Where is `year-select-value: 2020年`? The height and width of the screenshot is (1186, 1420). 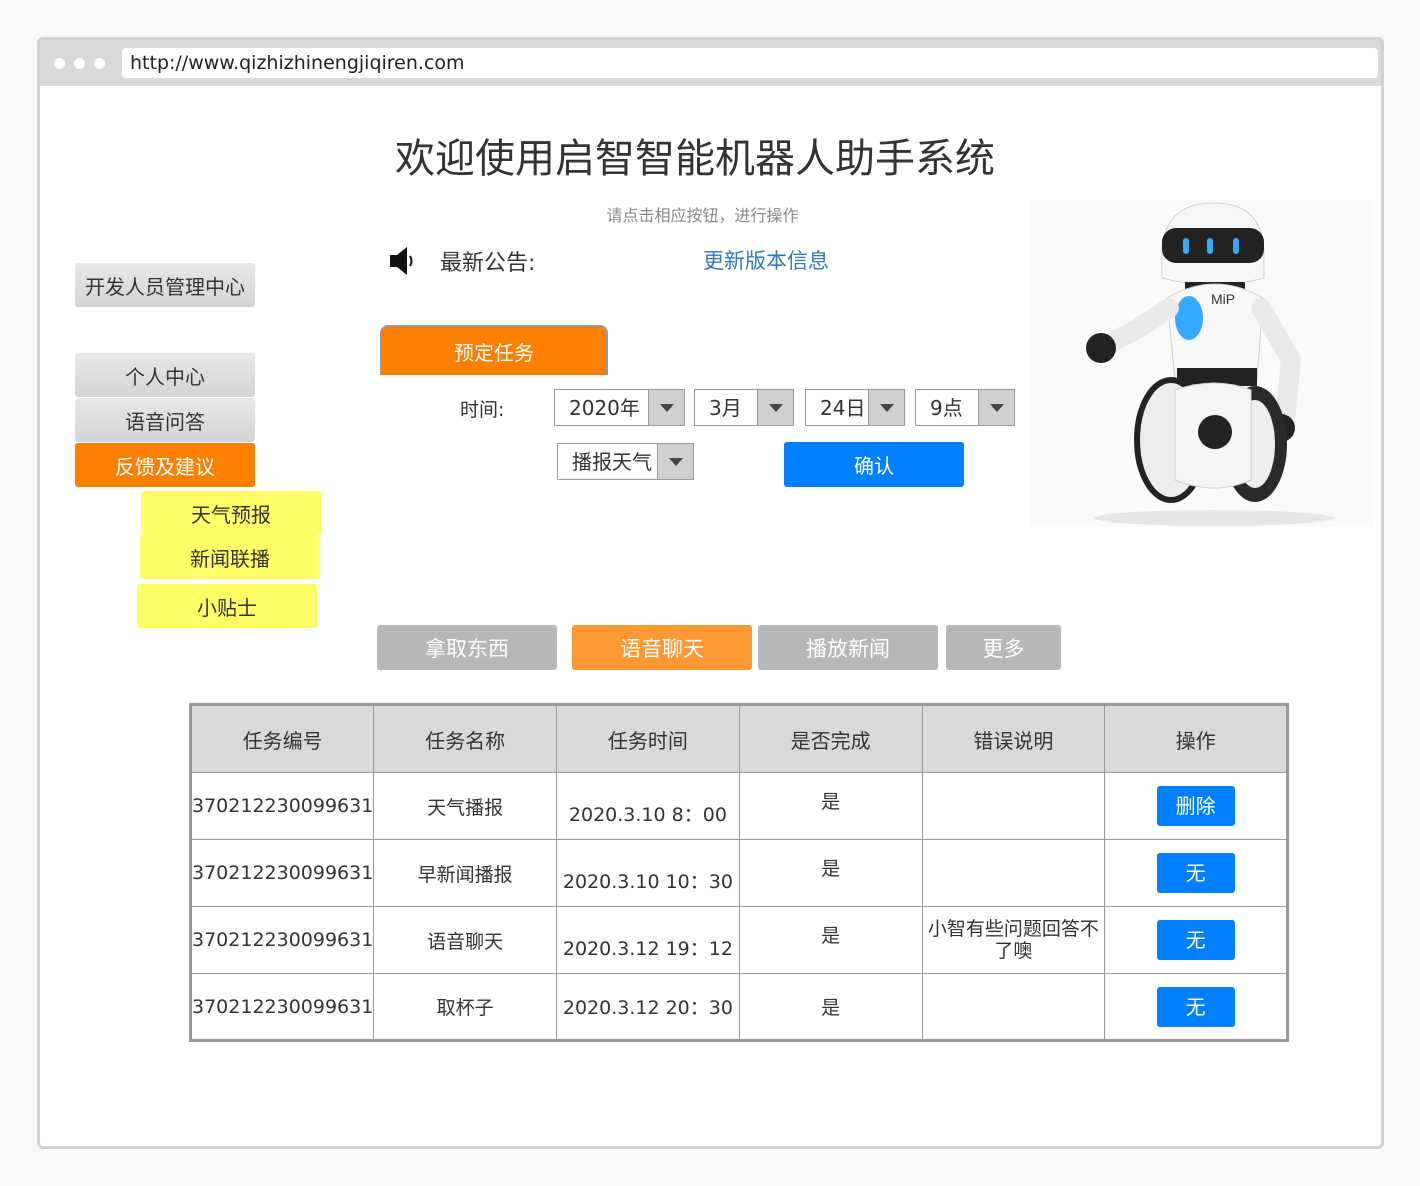
year-select-value: 2020年 is located at coordinates (604, 408).